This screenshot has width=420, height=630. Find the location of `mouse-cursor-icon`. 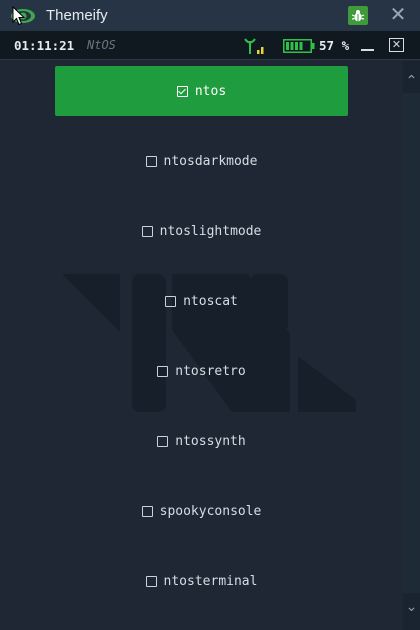

mouse-cursor-icon is located at coordinates (19, 16).